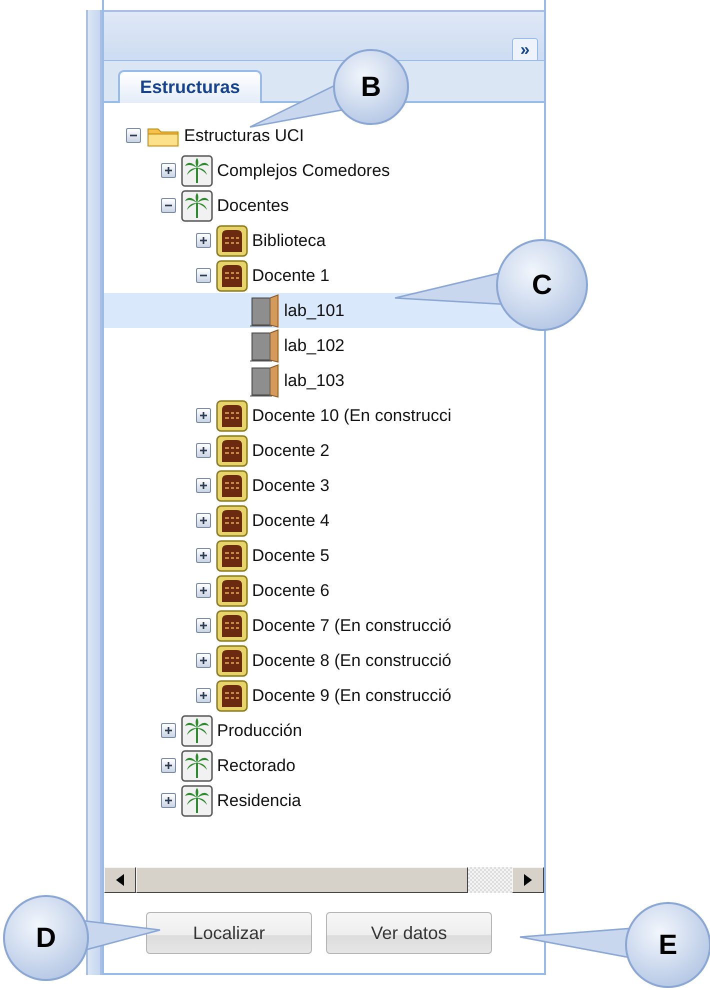  I want to click on collapse-panel-button: », so click(525, 50).